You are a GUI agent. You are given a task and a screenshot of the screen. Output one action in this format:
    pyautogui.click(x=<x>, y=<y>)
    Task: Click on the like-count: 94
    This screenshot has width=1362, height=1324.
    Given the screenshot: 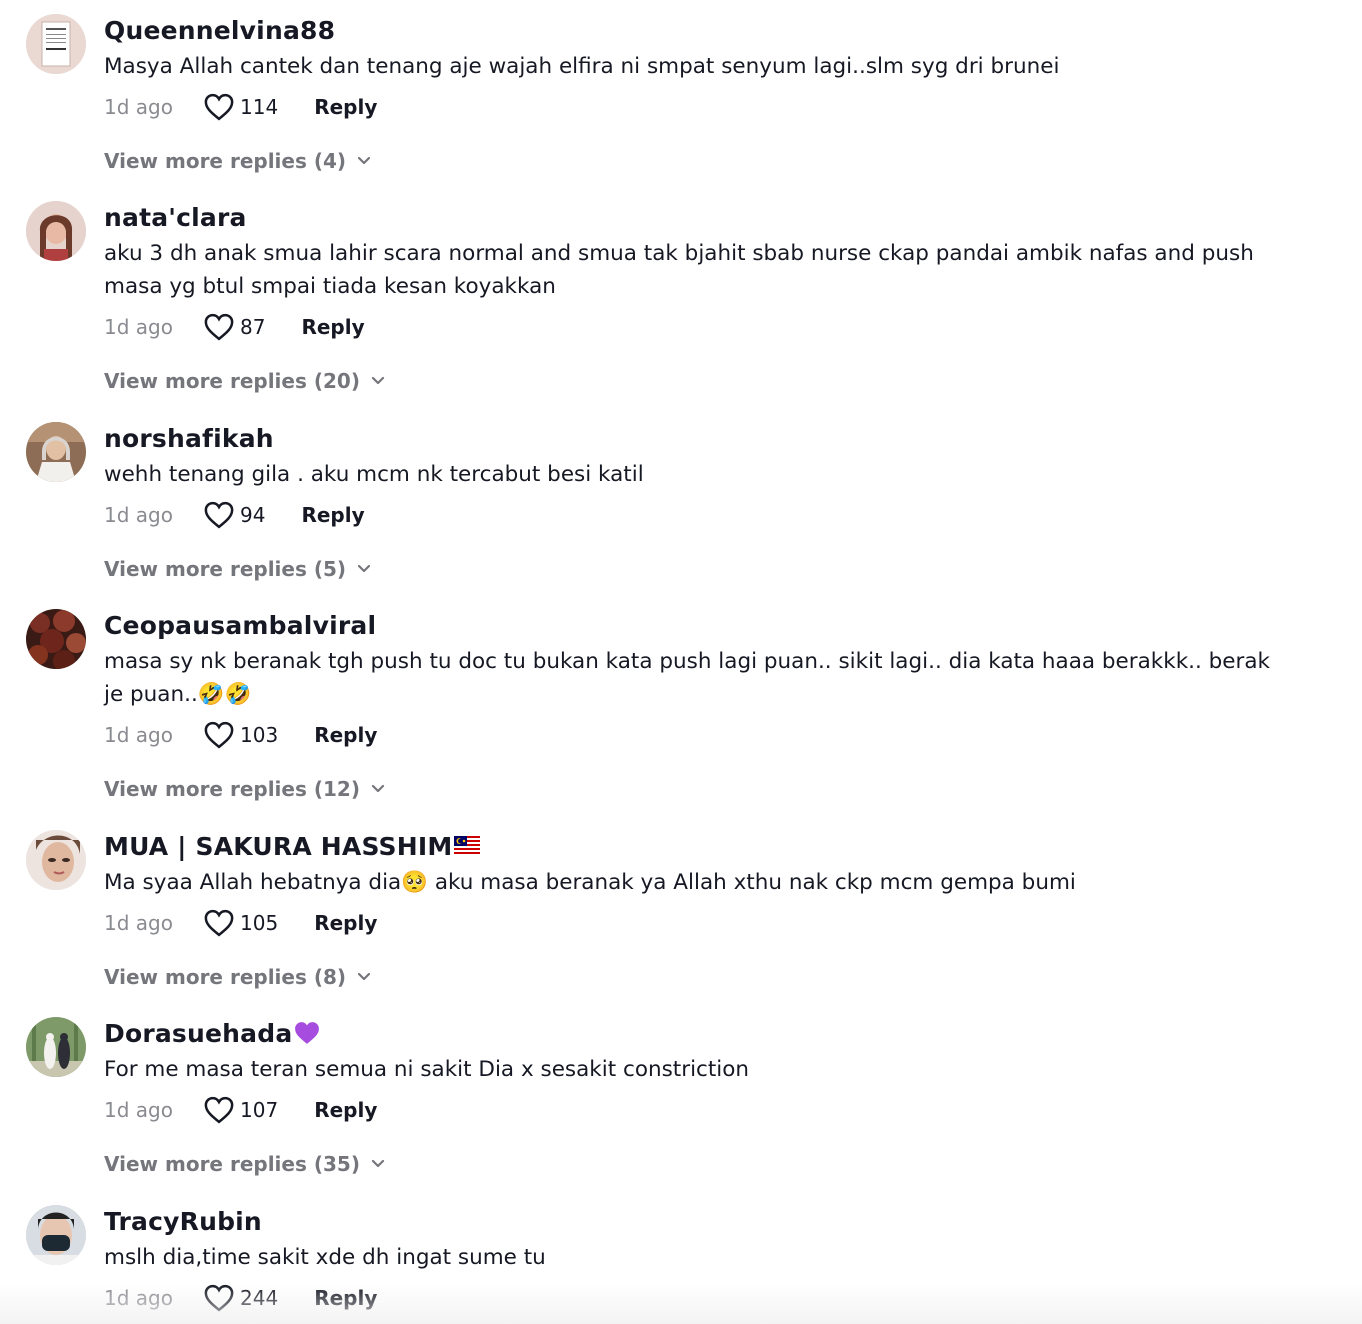 What is the action you would take?
    pyautogui.click(x=253, y=515)
    